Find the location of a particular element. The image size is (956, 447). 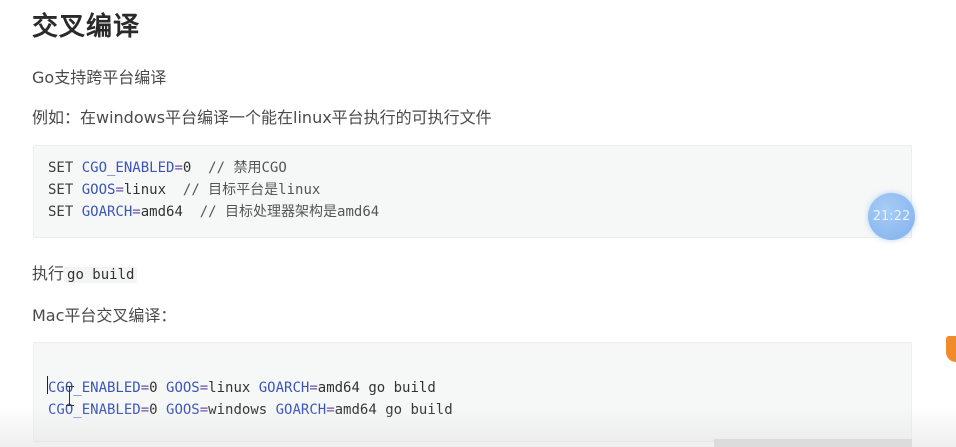

code-line: SET GOARCH=amd64 // 目标处理器架构是amd64 is located at coordinates (472, 212).